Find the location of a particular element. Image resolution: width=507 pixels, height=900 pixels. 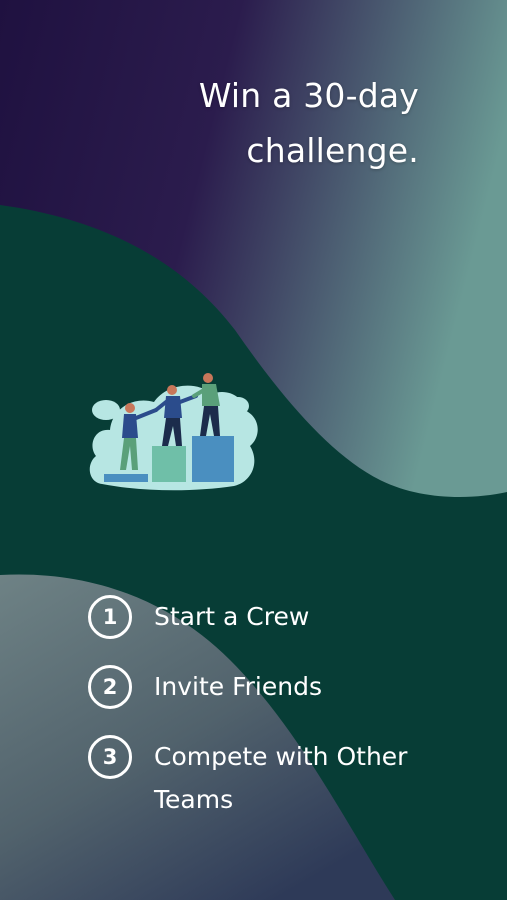

step-item-3: 3 Compete with Other Teams is located at coordinates (288, 778).